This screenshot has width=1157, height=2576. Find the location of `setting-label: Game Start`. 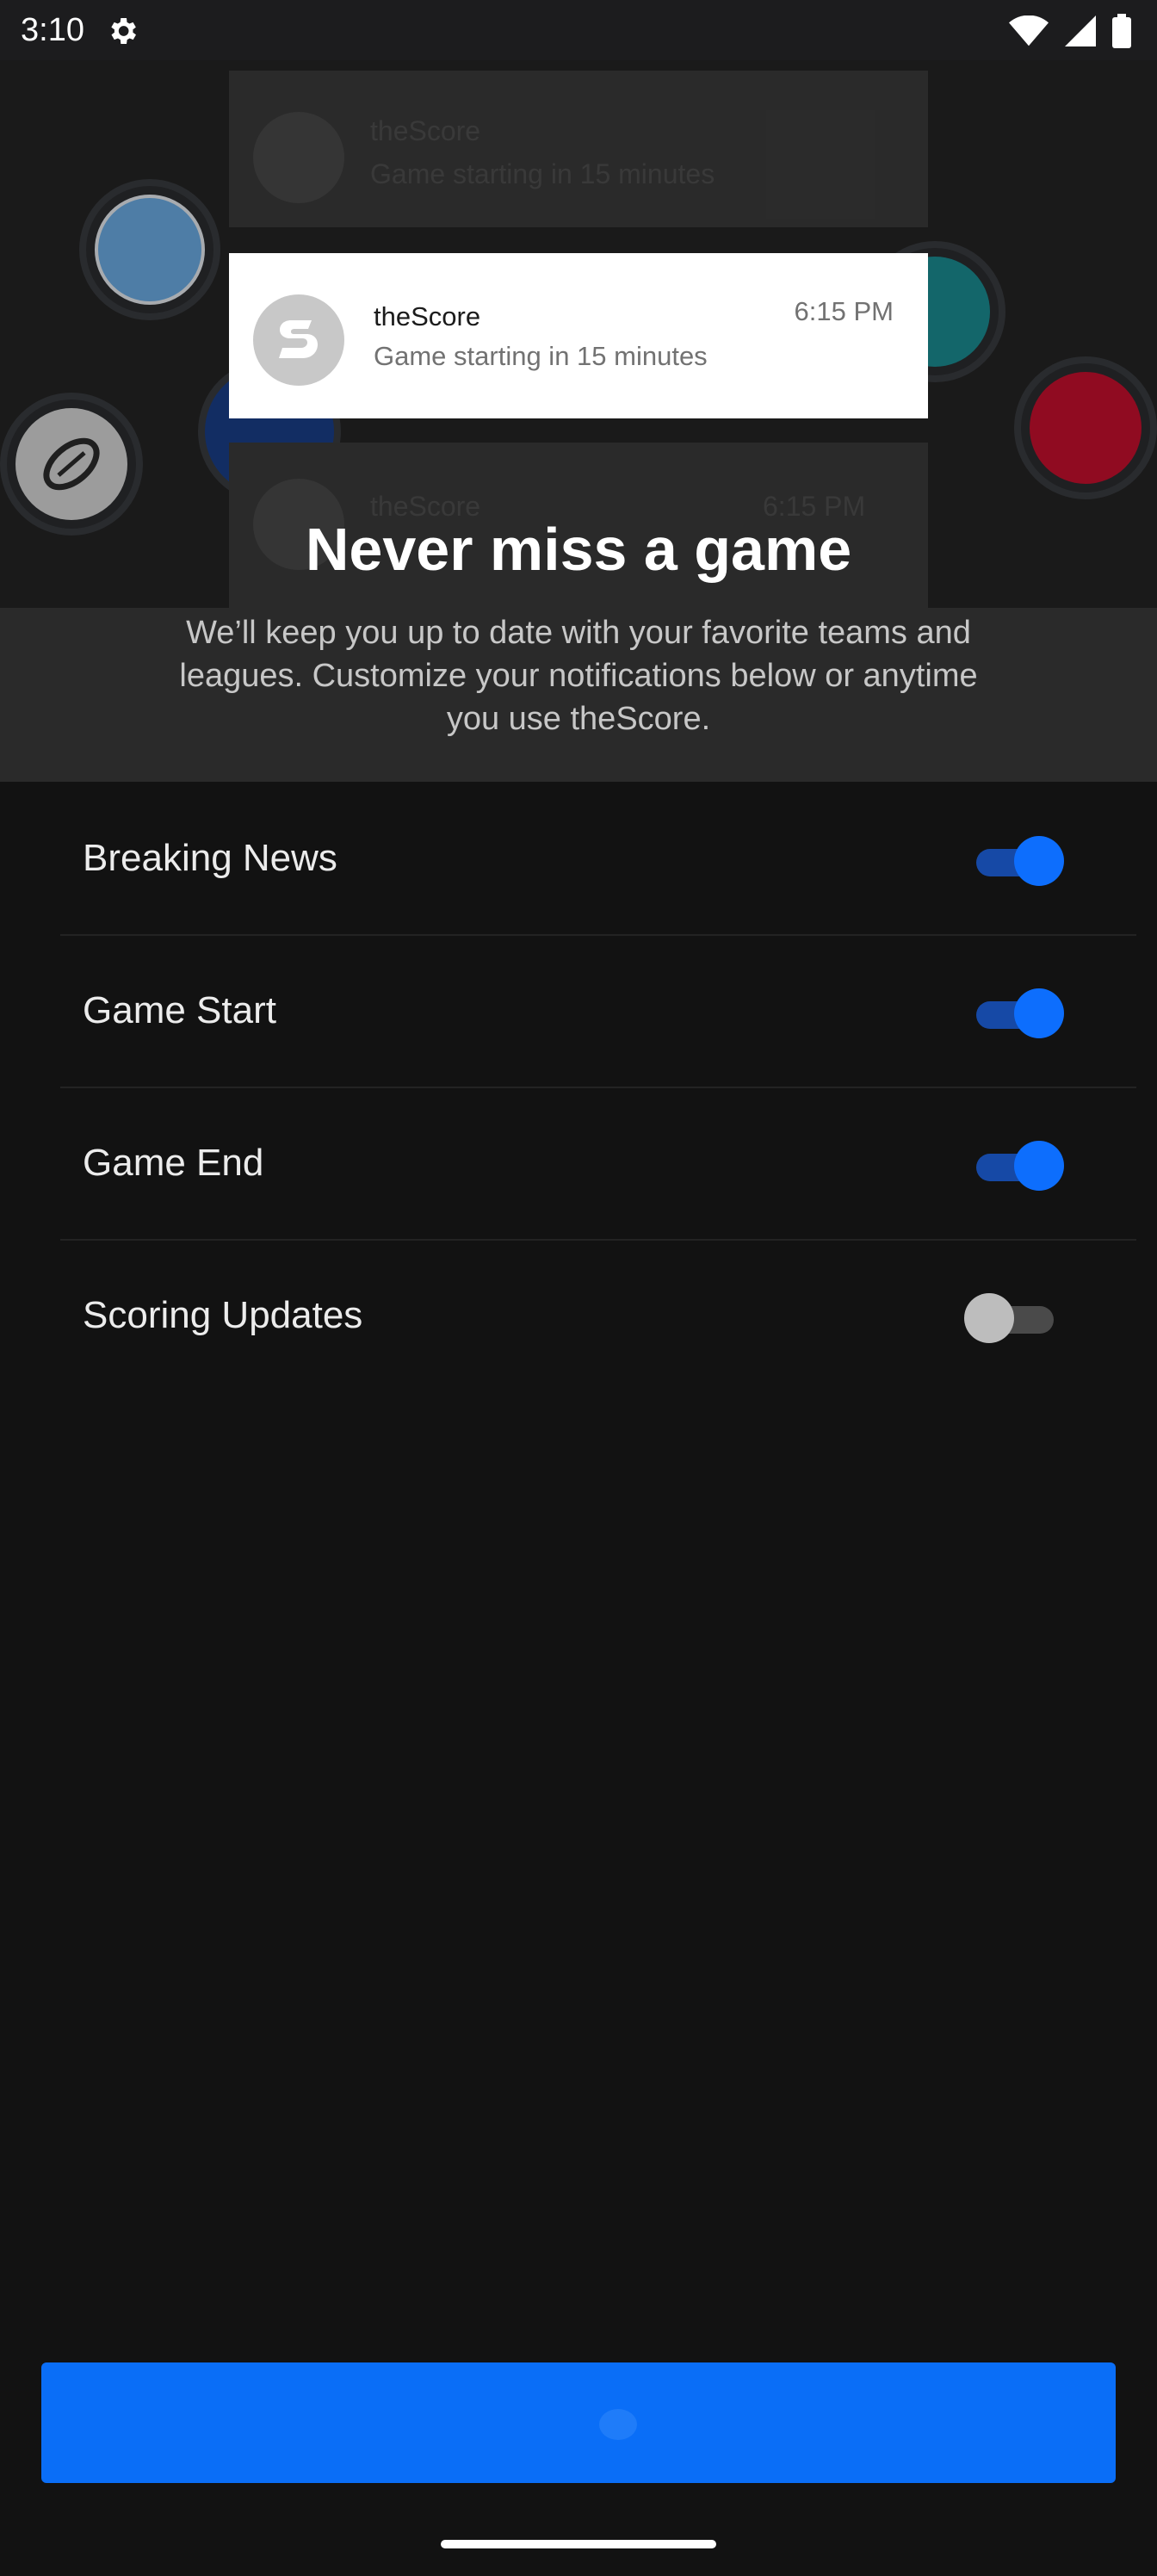

setting-label: Game Start is located at coordinates (179, 1010).